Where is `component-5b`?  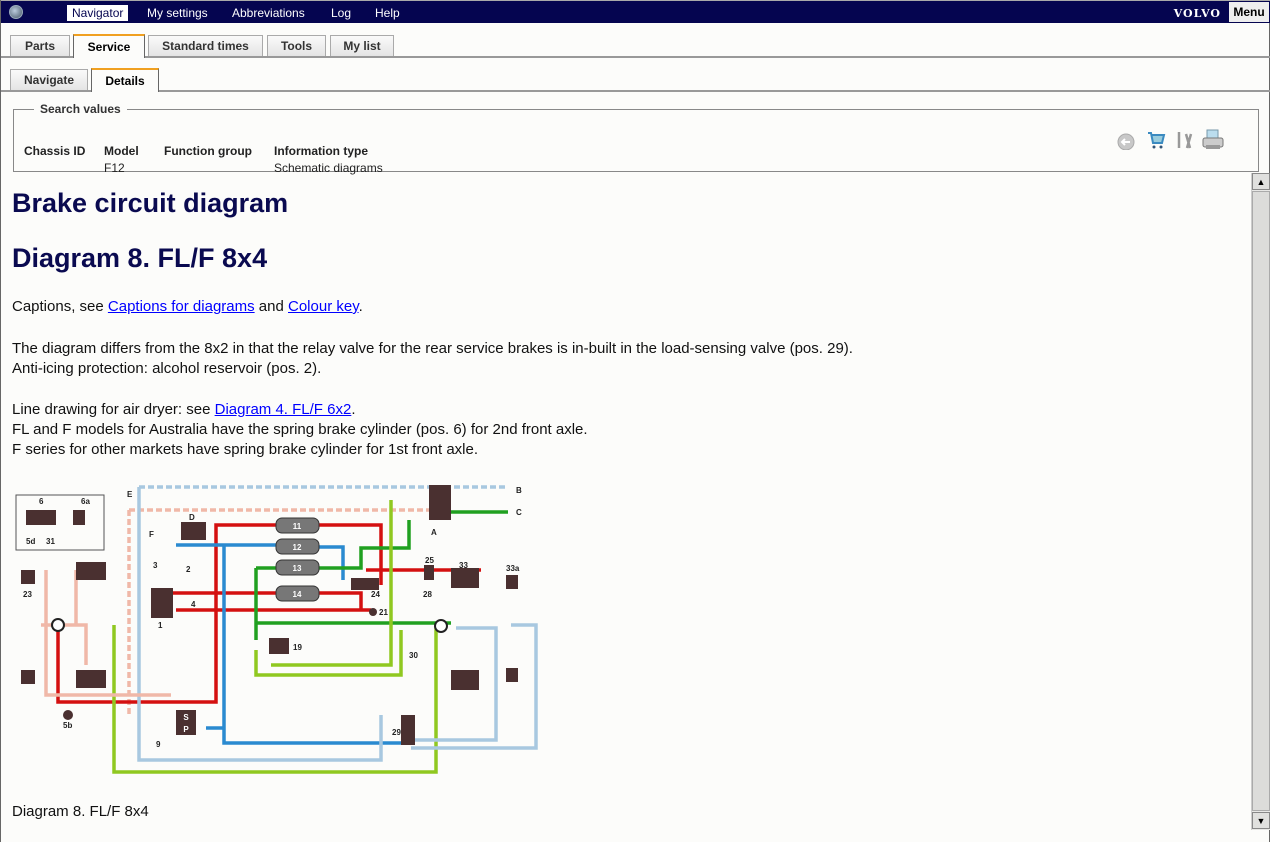 component-5b is located at coordinates (68, 715).